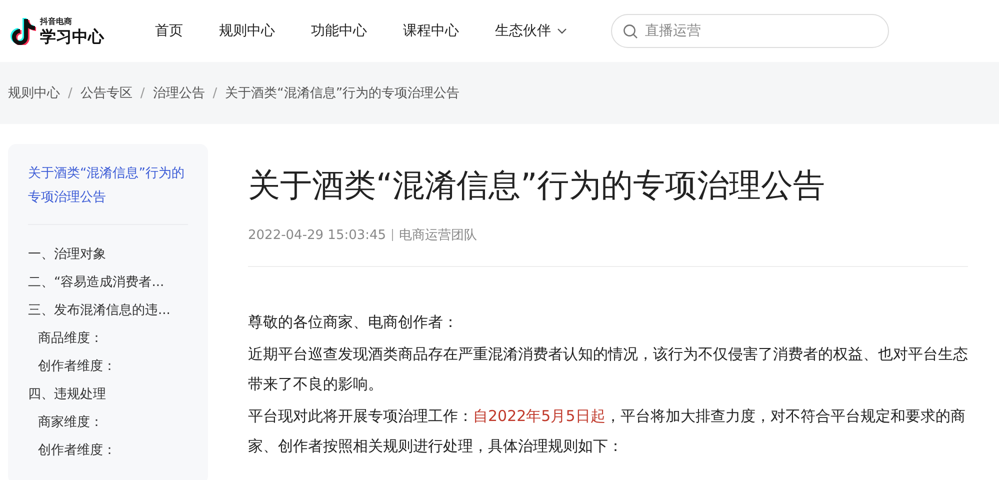  What do you see at coordinates (72, 36) in the screenshot?
I see `logo-title: 学习中心` at bounding box center [72, 36].